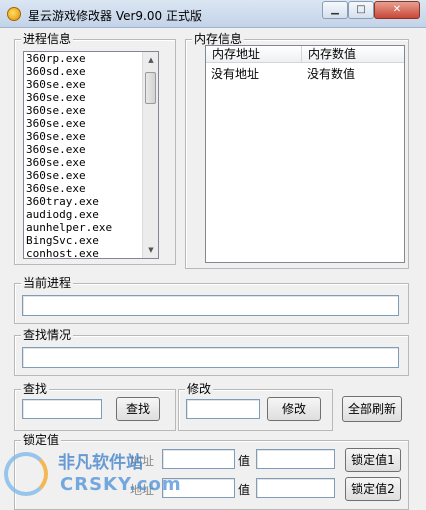  What do you see at coordinates (244, 490) in the screenshot?
I see `lock-value-label-2: 值` at bounding box center [244, 490].